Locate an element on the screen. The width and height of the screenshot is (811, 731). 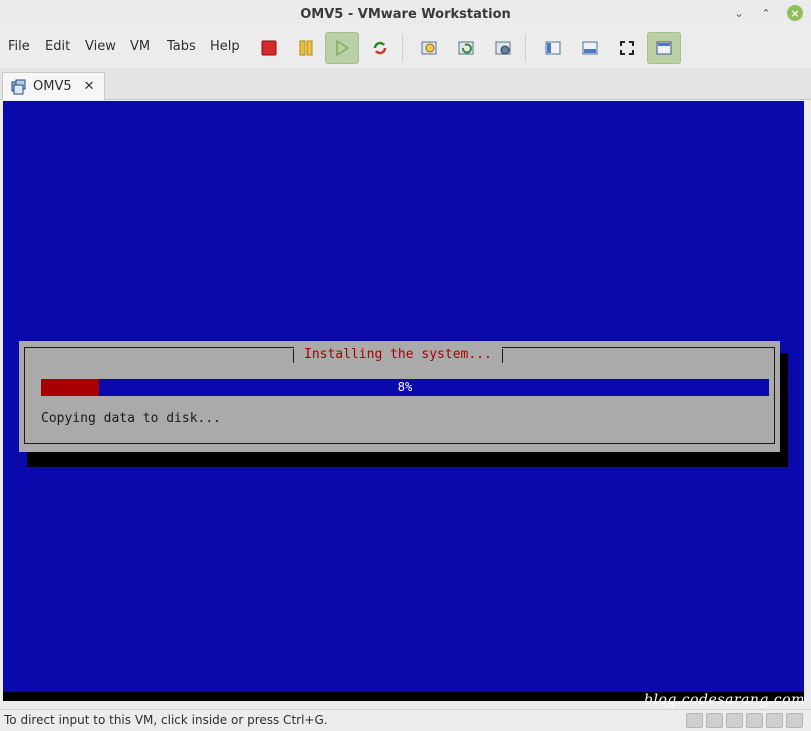
menu-help: Help is located at coordinates (225, 46).